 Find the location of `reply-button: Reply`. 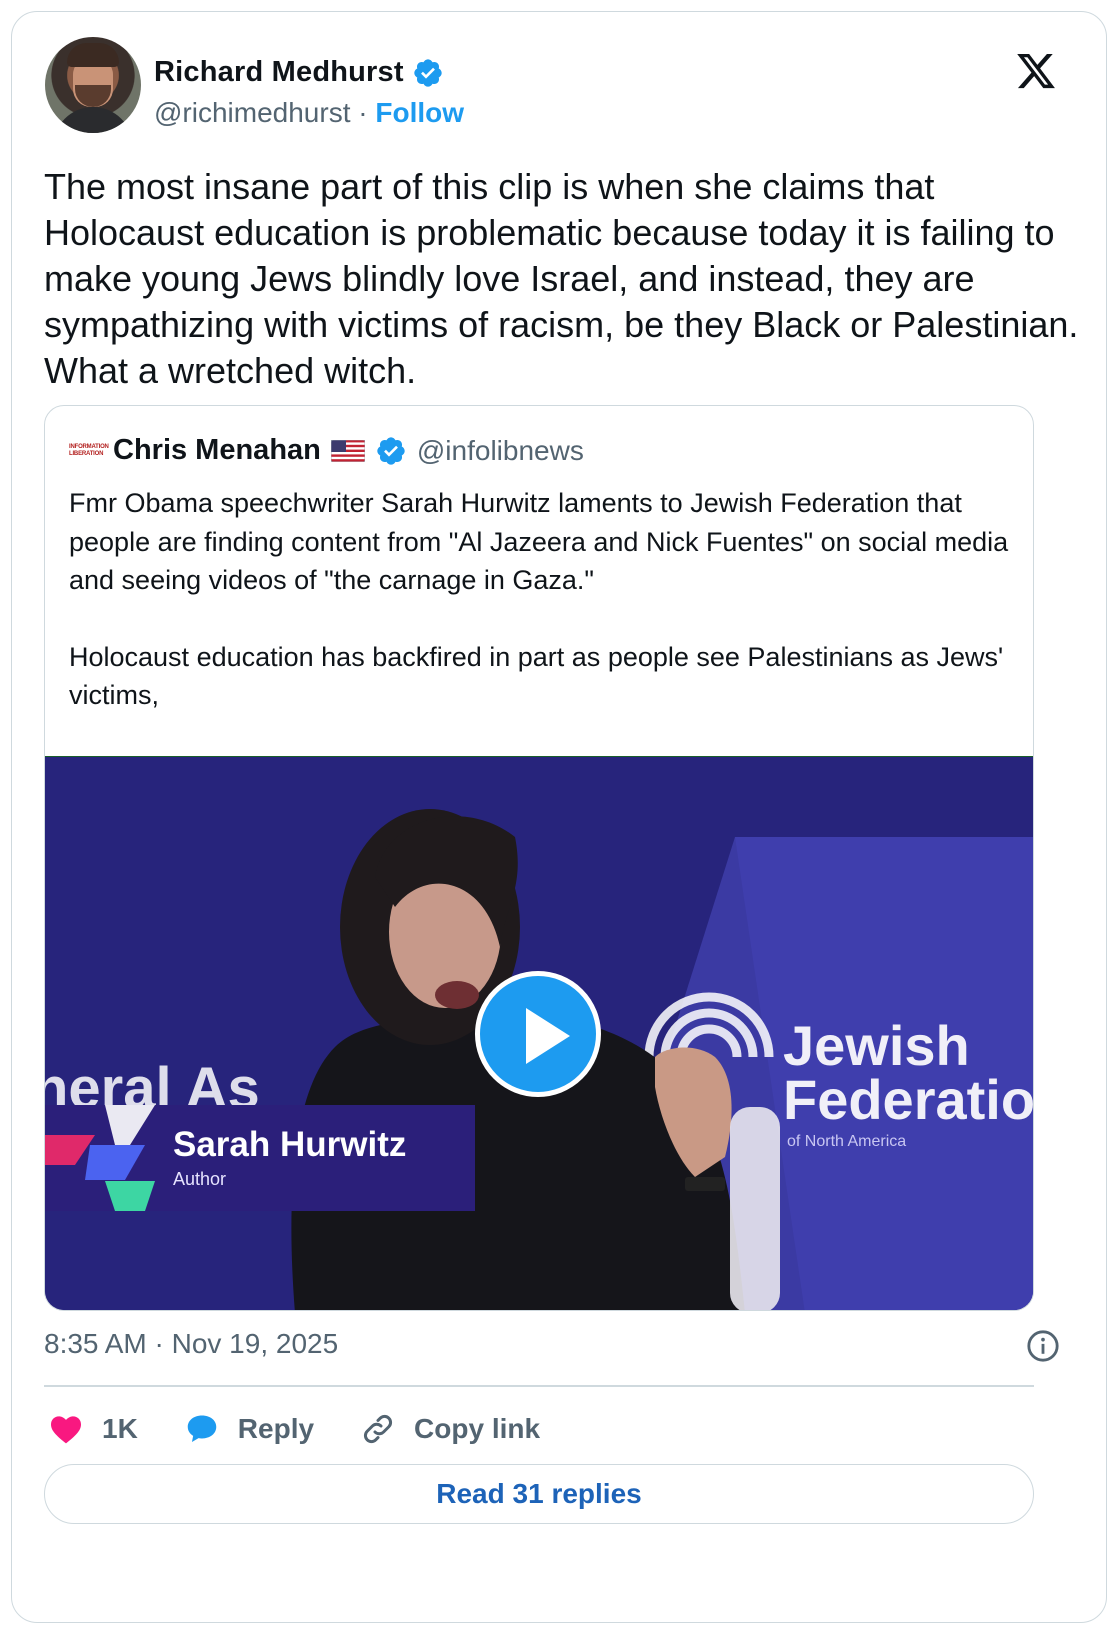

reply-button: Reply is located at coordinates (249, 1429).